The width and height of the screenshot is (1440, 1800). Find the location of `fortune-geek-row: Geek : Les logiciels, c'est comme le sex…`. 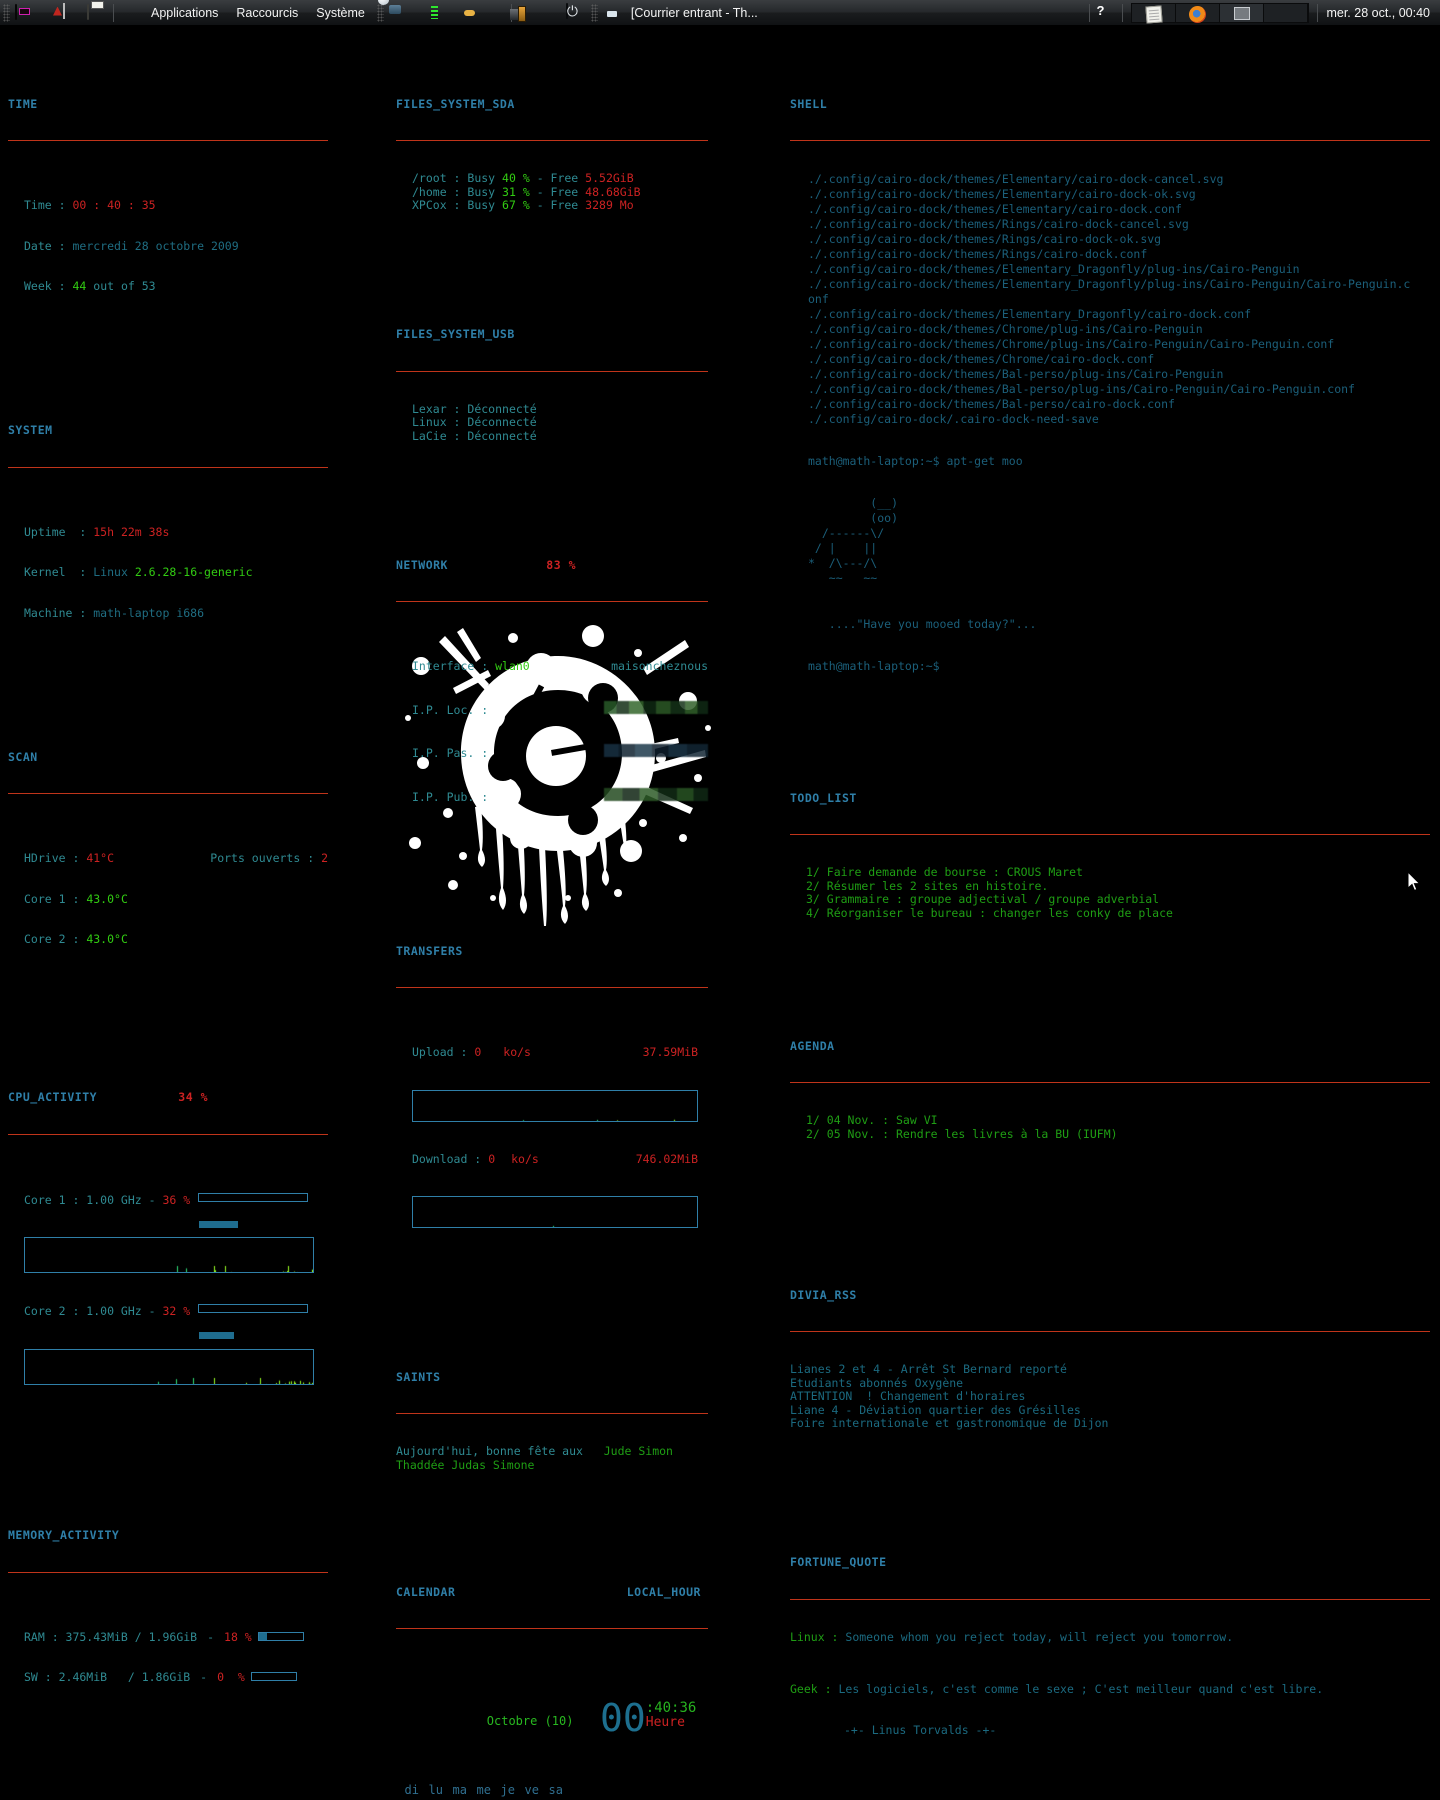

fortune-geek-row: Geek : Les logiciels, c'est comme le sex… is located at coordinates (1110, 1690).